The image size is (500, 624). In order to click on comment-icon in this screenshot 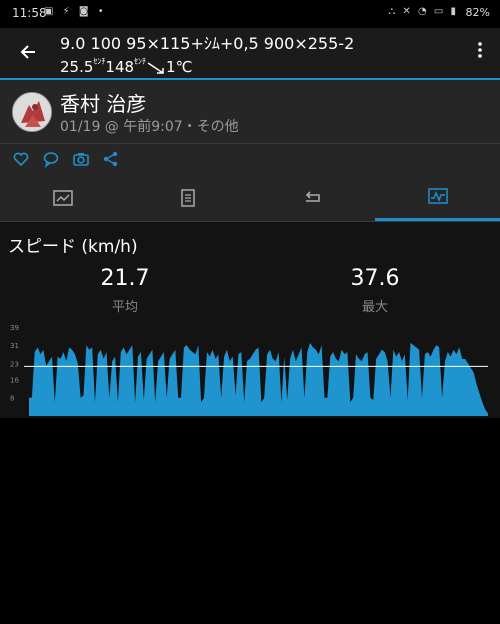, I will do `click(51, 159)`.